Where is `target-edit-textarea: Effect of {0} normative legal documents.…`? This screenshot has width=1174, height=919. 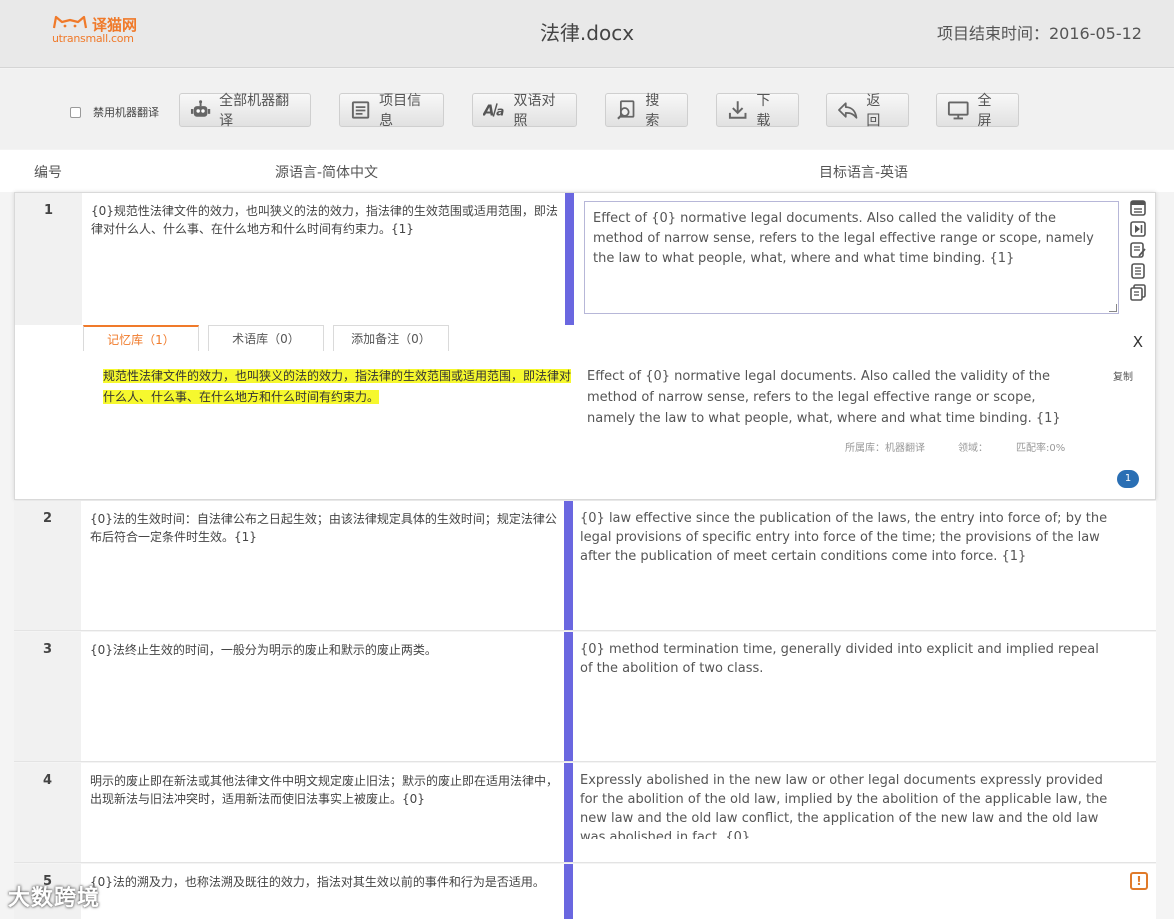 target-edit-textarea: Effect of {0} normative legal documents.… is located at coordinates (851, 257).